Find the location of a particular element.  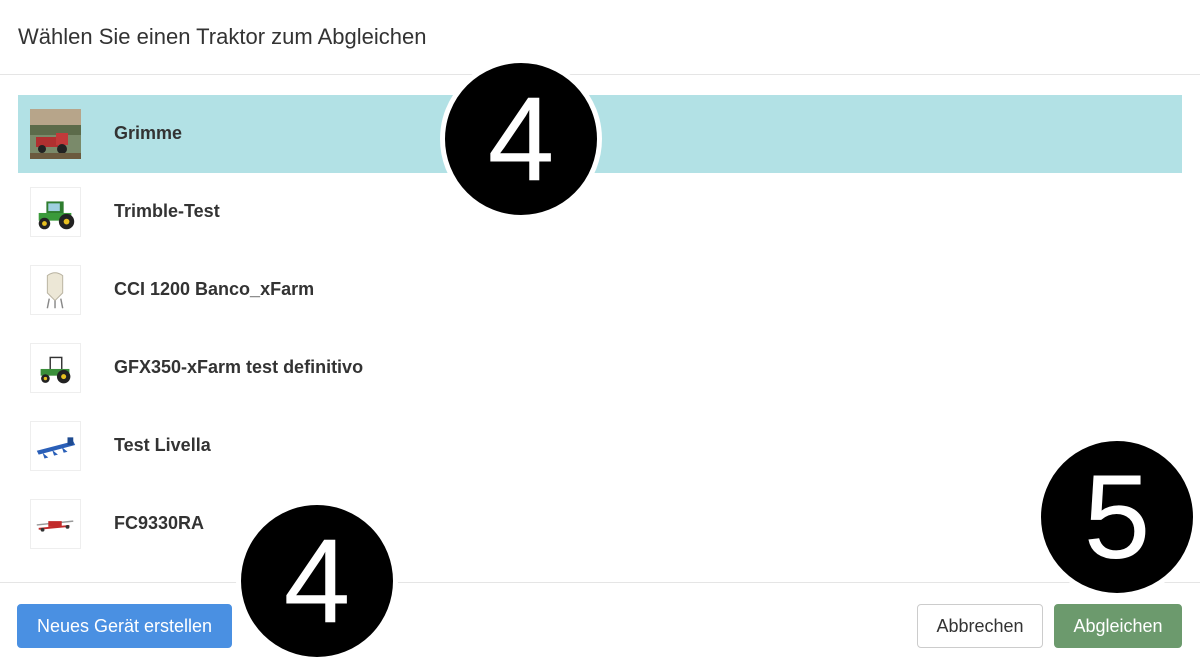

device-item-cci-1200: CCI 1200 Banco_xFarm is located at coordinates (600, 290).